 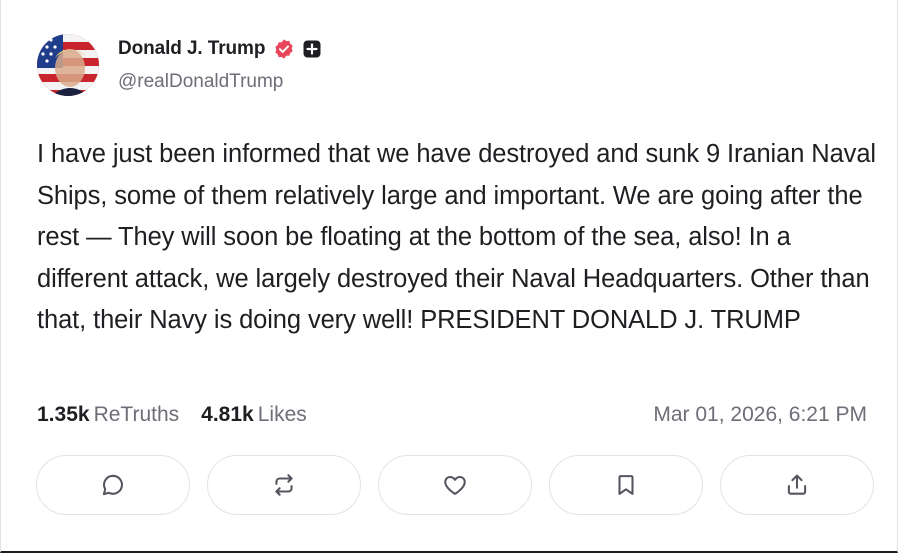 What do you see at coordinates (312, 49) in the screenshot?
I see `plus-badge-icon` at bounding box center [312, 49].